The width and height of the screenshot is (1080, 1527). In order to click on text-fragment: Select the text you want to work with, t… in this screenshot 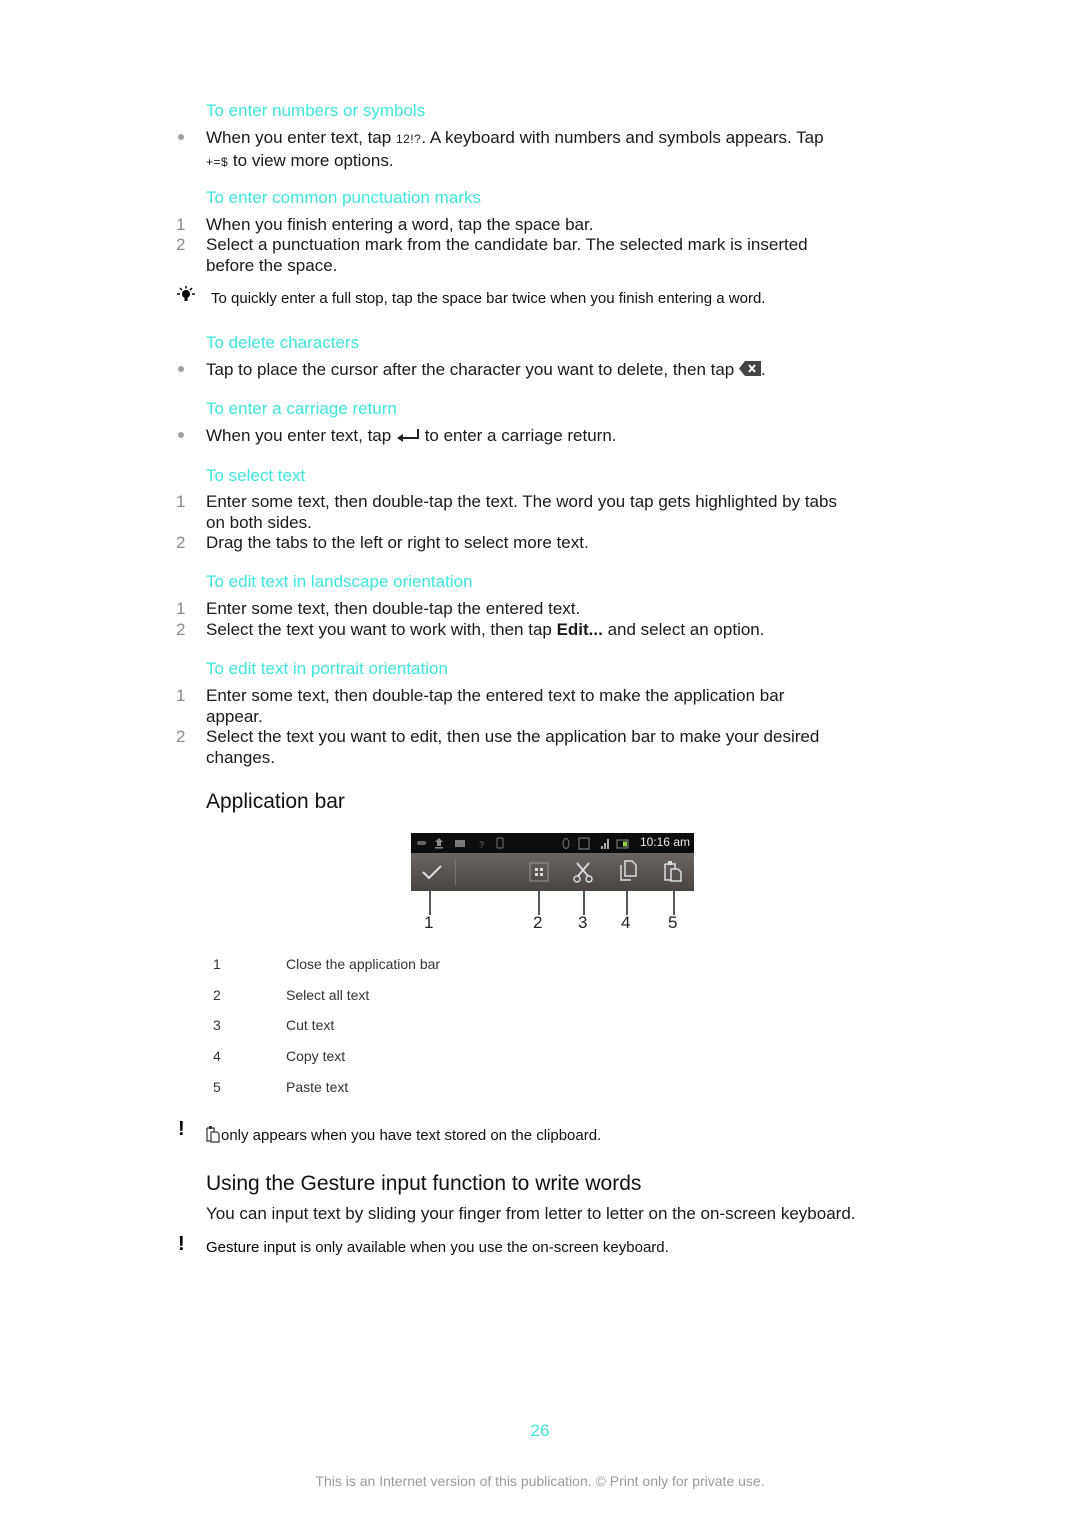, I will do `click(381, 629)`.